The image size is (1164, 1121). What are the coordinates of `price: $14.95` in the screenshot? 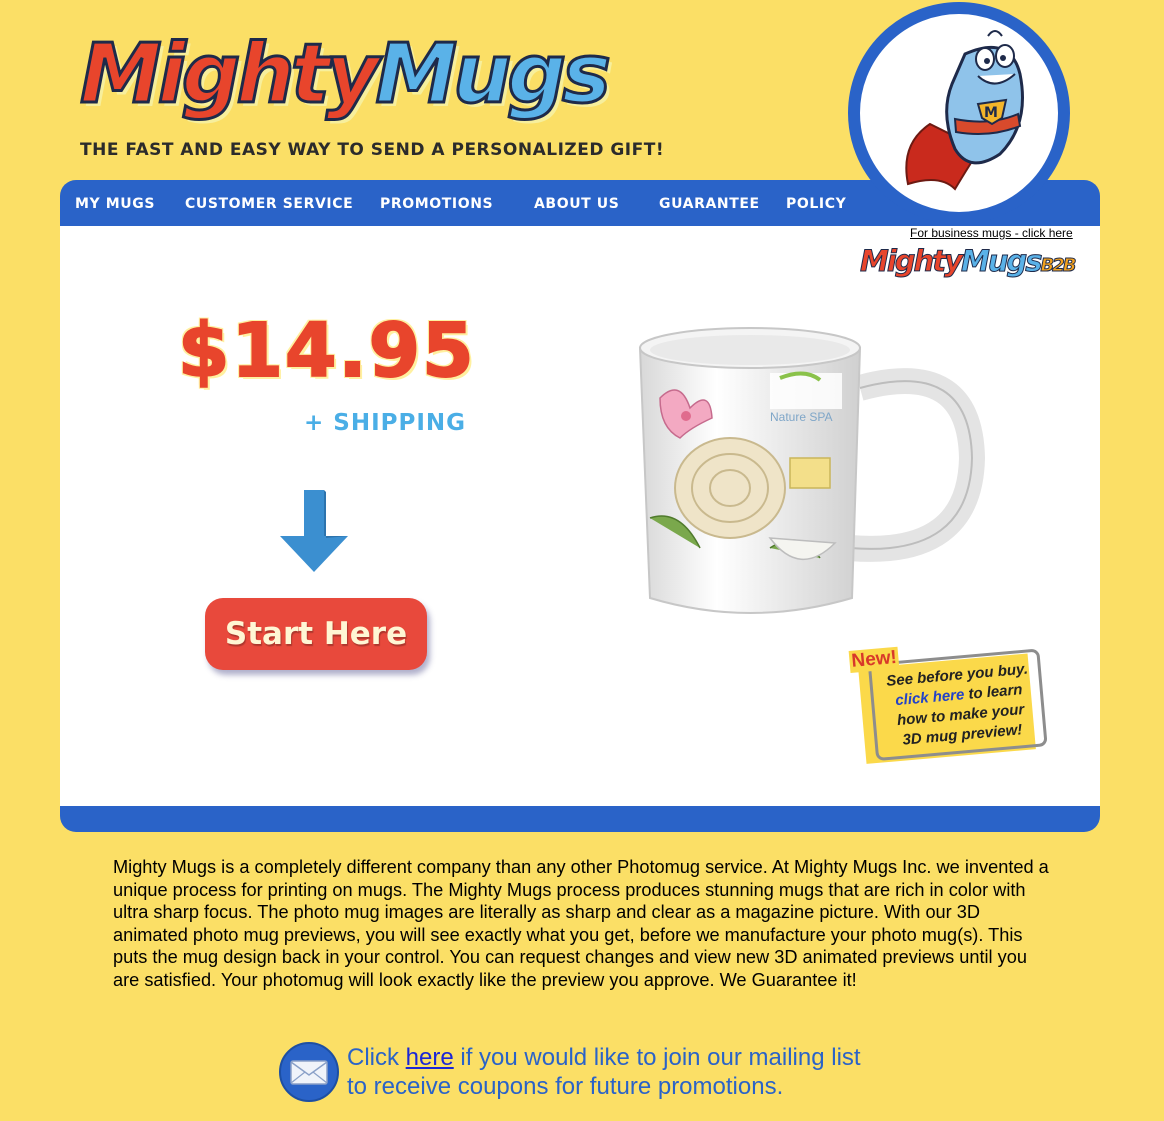 It's located at (326, 351).